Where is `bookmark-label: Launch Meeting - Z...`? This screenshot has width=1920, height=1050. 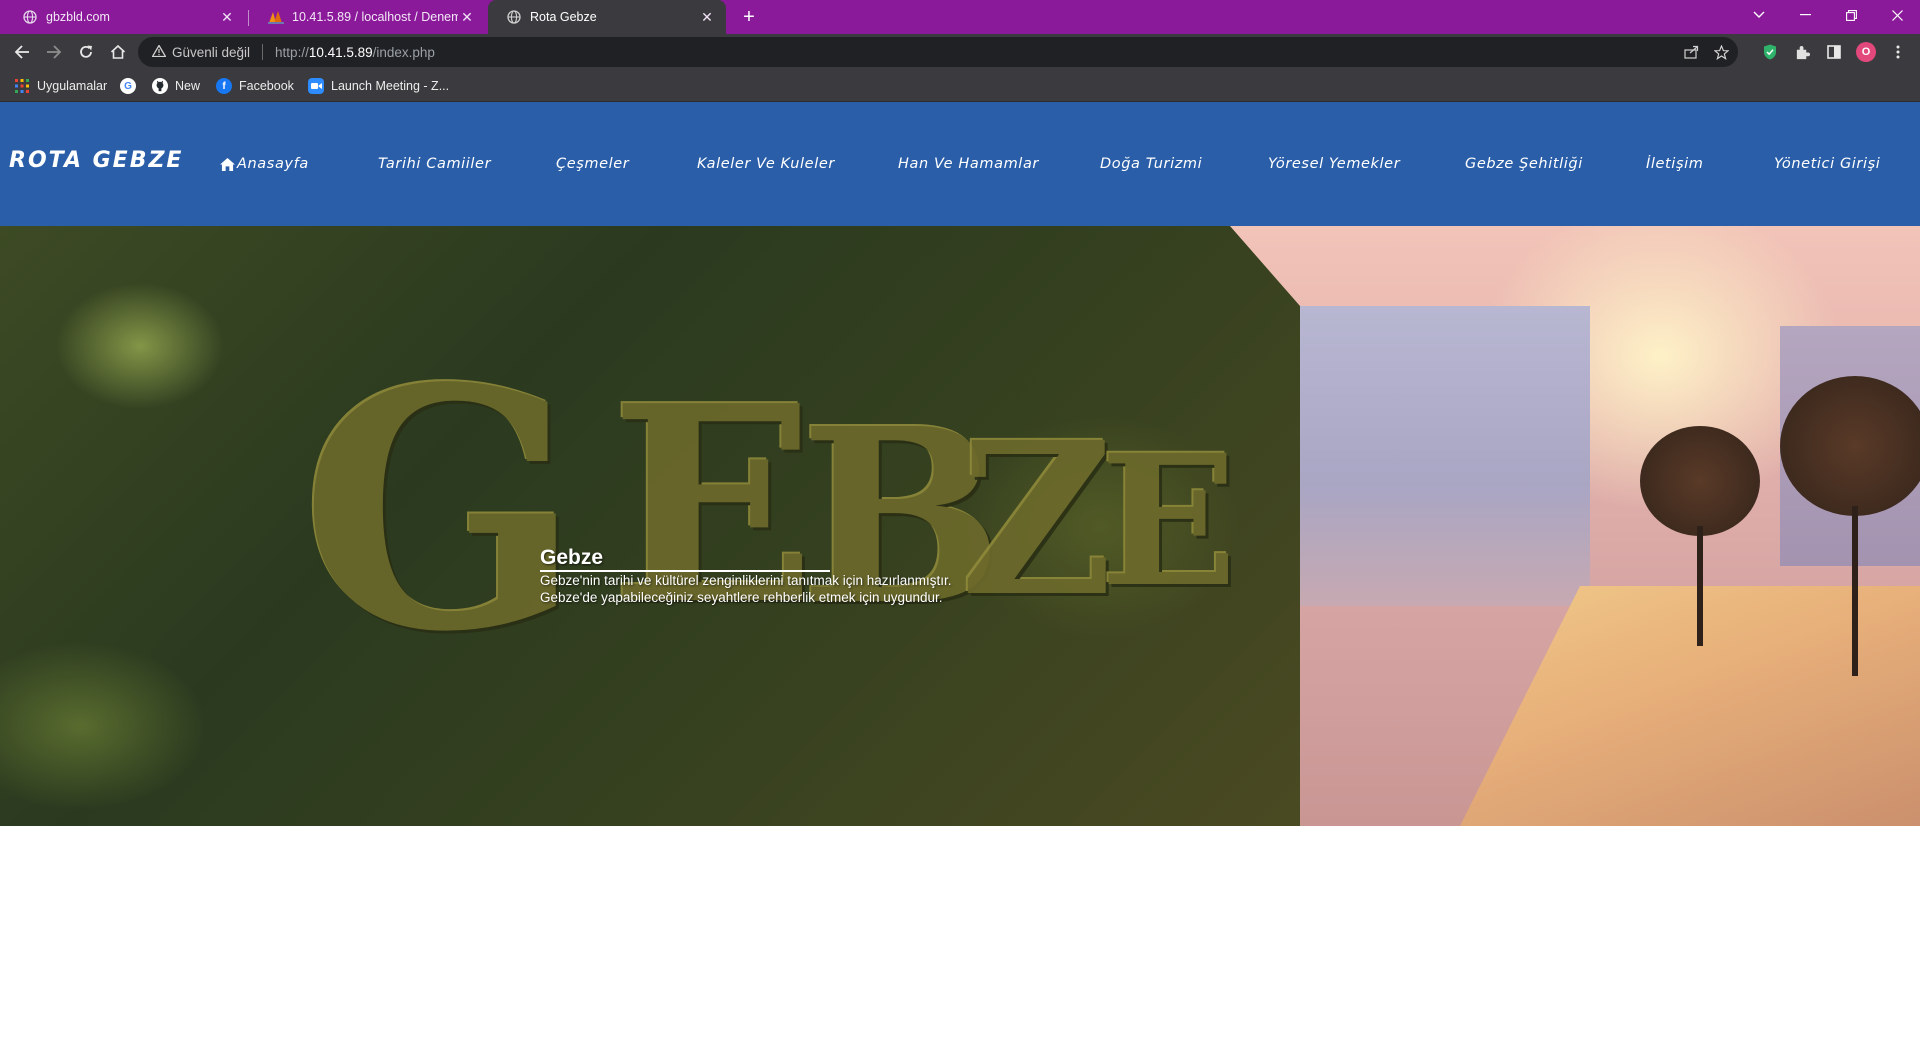
bookmark-label: Launch Meeting - Z... is located at coordinates (390, 86).